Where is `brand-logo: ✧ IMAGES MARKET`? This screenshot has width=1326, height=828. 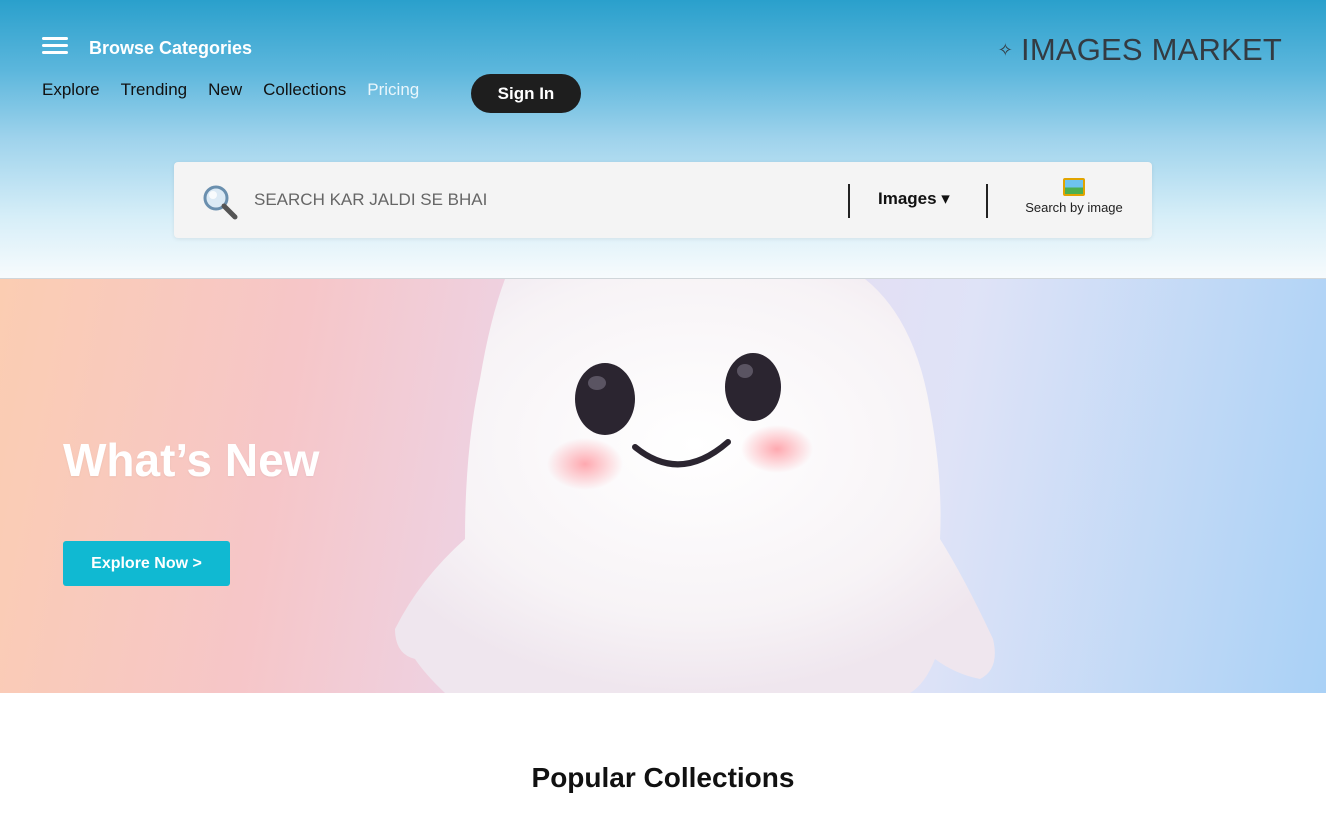
brand-logo: ✧ IMAGES MARKET is located at coordinates (1140, 50).